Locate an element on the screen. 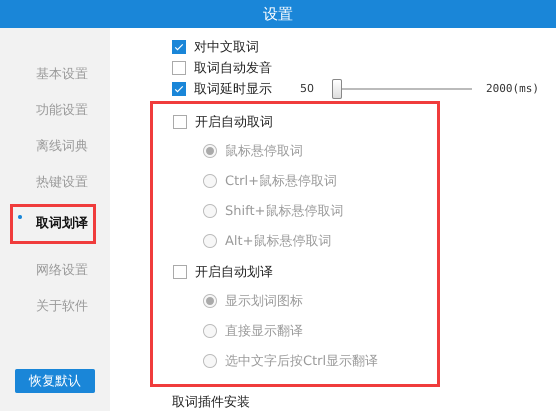 Image resolution: width=556 pixels, height=411 pixels. sidebar-item: 功能设置 is located at coordinates (53, 108).